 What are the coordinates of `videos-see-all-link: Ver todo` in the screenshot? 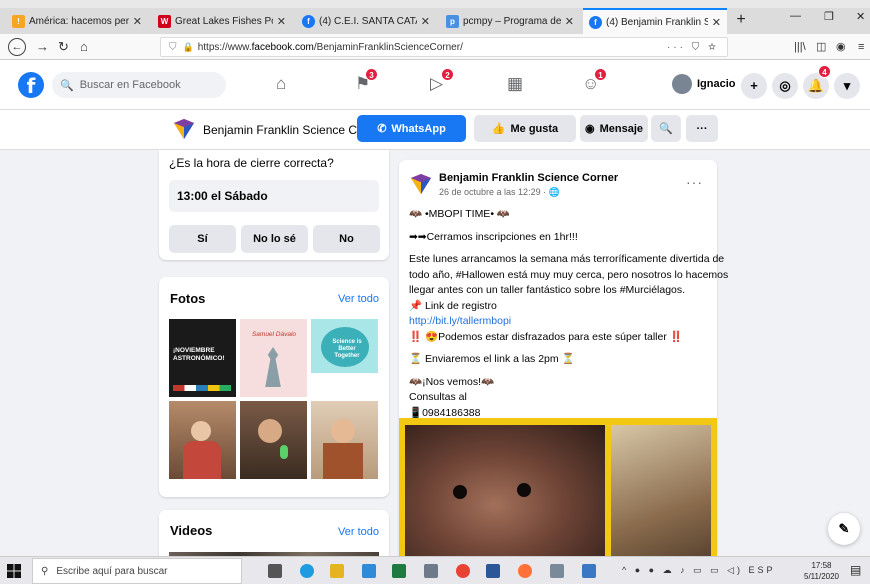 It's located at (358, 532).